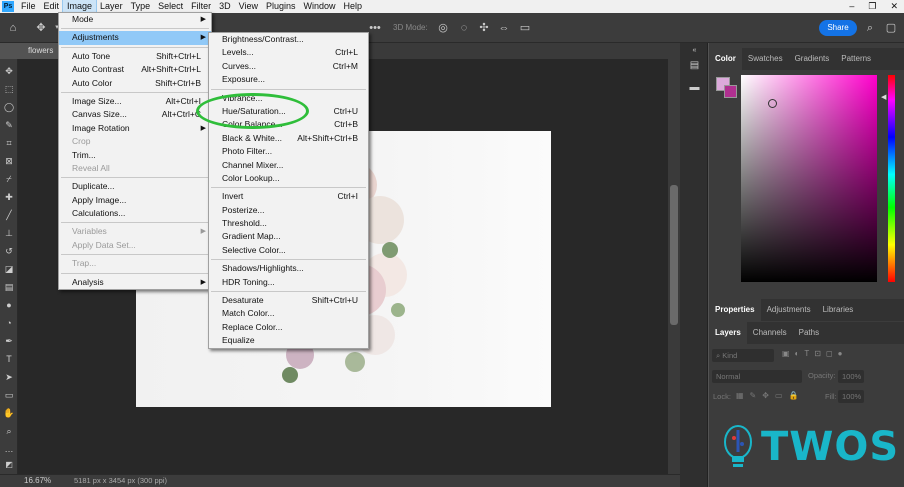 The image size is (904, 487). What do you see at coordinates (40, 51) in the screenshot?
I see `document-tab: flowers` at bounding box center [40, 51].